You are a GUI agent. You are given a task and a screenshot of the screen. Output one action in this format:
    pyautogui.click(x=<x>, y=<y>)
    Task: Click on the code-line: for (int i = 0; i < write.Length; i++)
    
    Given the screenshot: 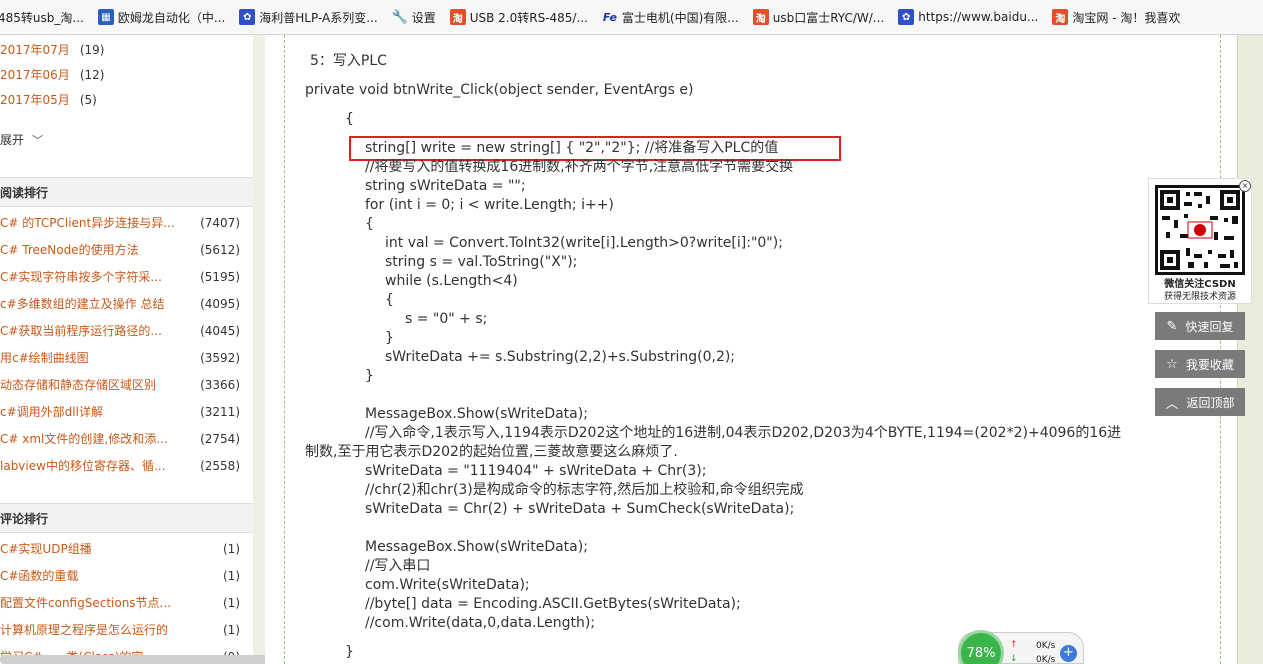 What is the action you would take?
    pyautogui.click(x=489, y=205)
    